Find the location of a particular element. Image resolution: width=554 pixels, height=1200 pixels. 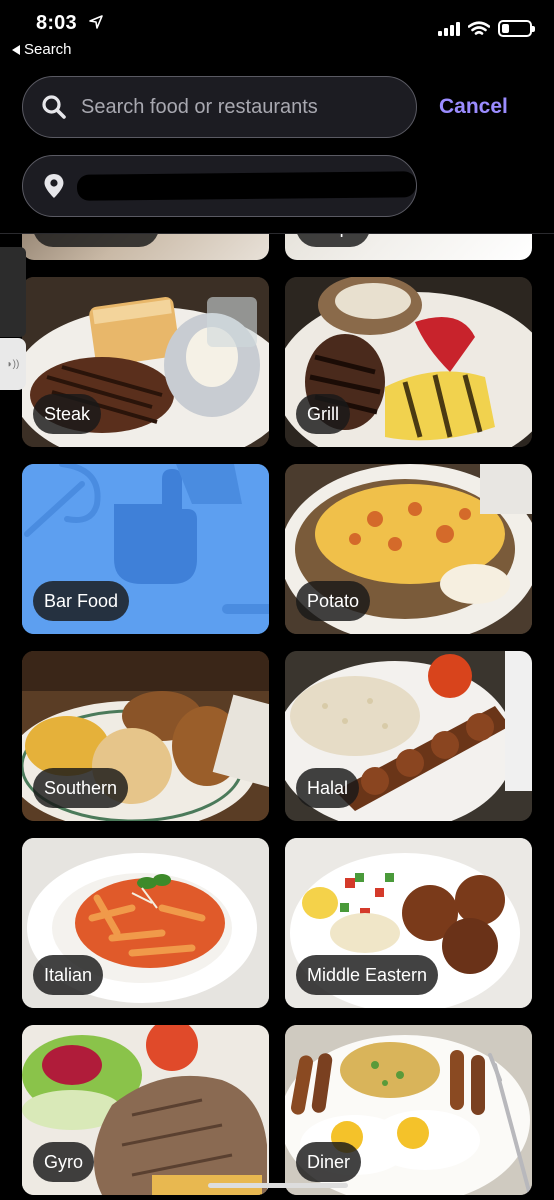

back-to-app-label: Search is located at coordinates (48, 49).